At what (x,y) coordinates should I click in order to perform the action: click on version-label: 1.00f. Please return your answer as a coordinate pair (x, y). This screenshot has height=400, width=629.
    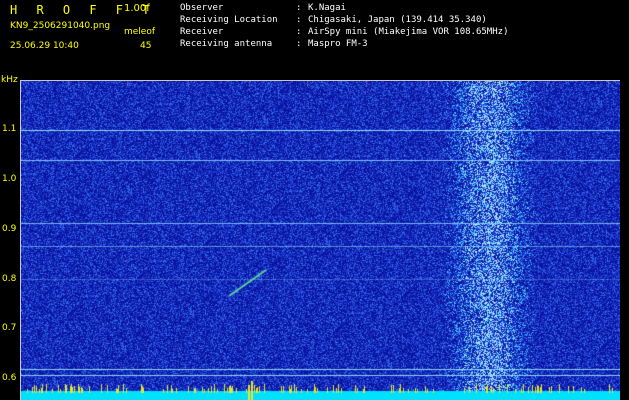
    Looking at the image, I should click on (137, 8).